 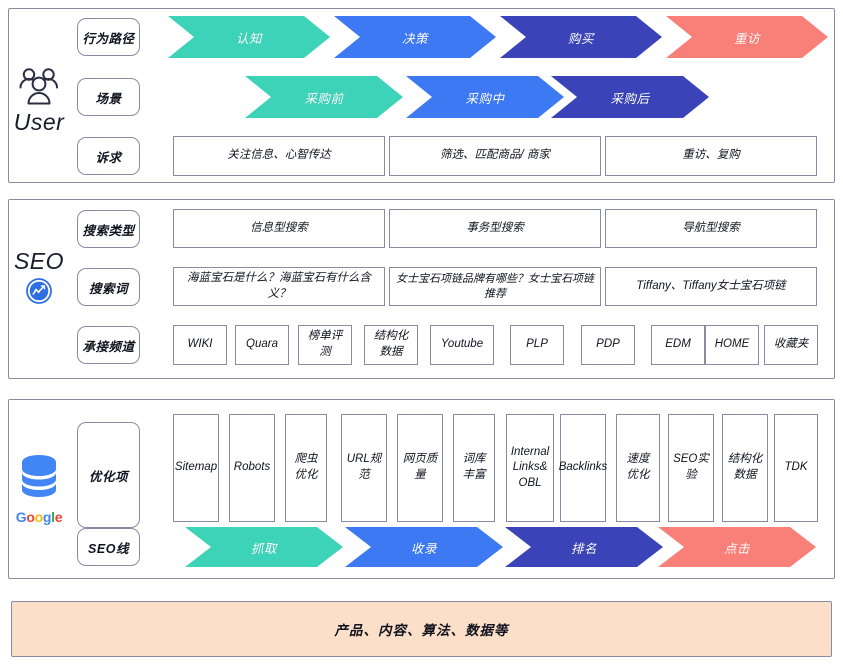 I want to click on seoline-chevron-2-label: 收录, so click(x=423, y=548).